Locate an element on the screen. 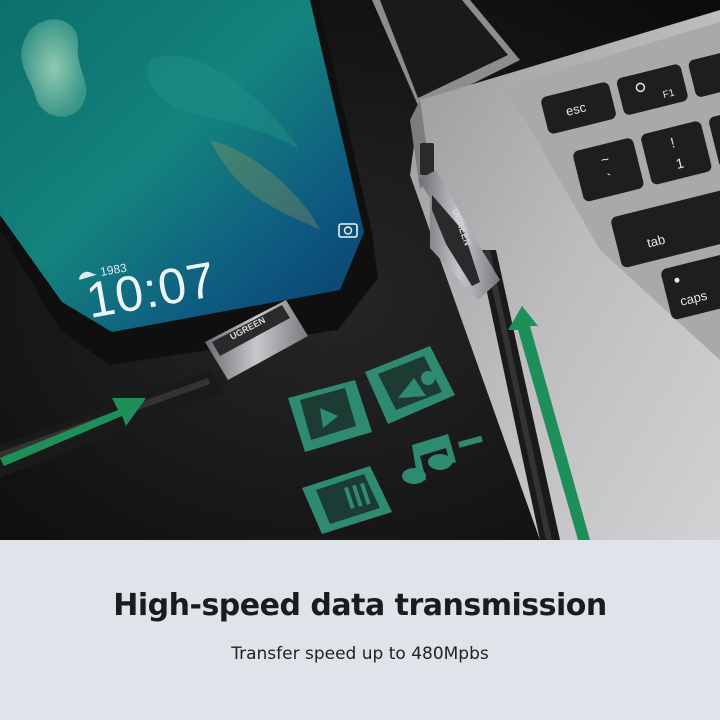 The height and width of the screenshot is (720, 720). subheadline: Transfer speed up to 480Mpbs is located at coordinates (360, 654).